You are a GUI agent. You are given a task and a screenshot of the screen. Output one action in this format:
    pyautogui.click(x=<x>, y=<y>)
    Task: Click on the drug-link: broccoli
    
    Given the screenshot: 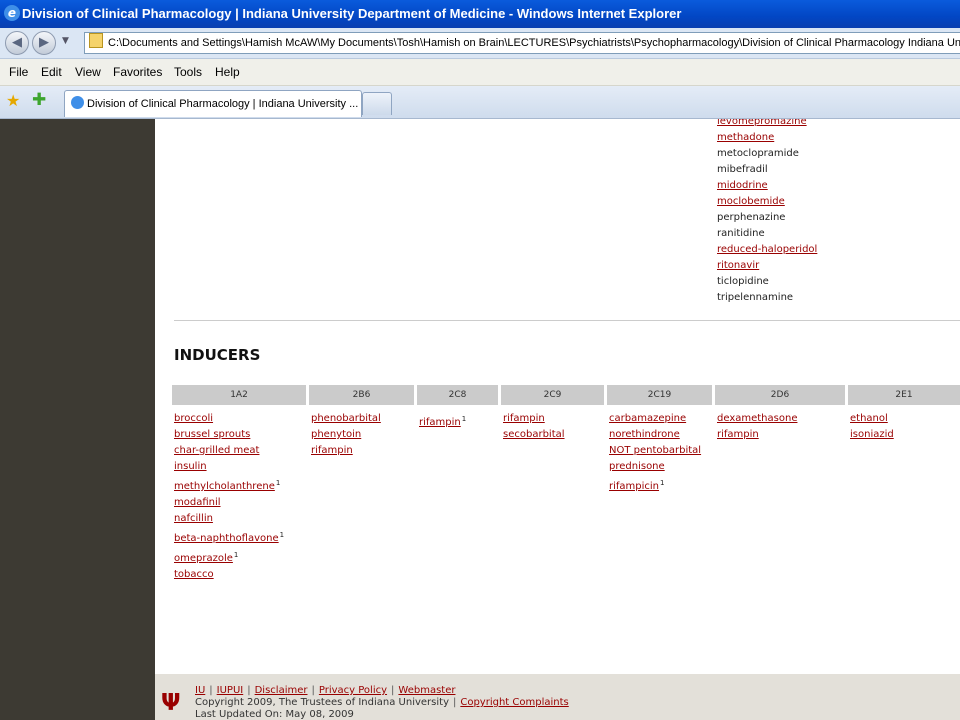 What is the action you would take?
    pyautogui.click(x=193, y=418)
    